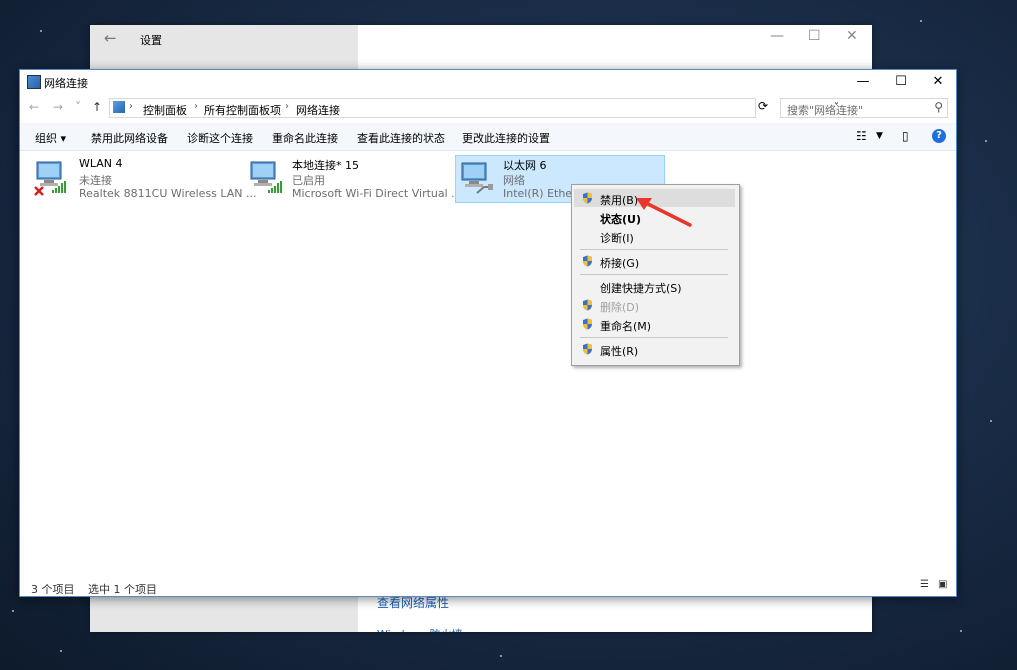  Describe the element at coordinates (484, 189) in the screenshot. I see `ethernet-cable-icon` at that location.